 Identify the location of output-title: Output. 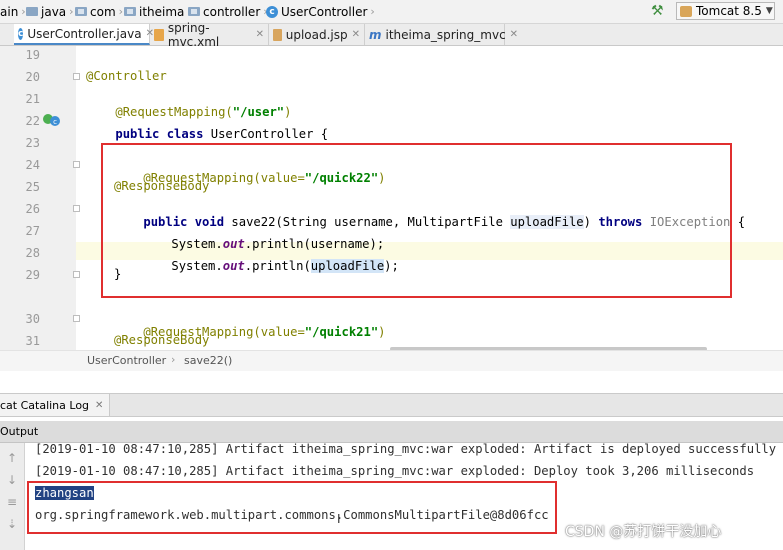
(19, 431).